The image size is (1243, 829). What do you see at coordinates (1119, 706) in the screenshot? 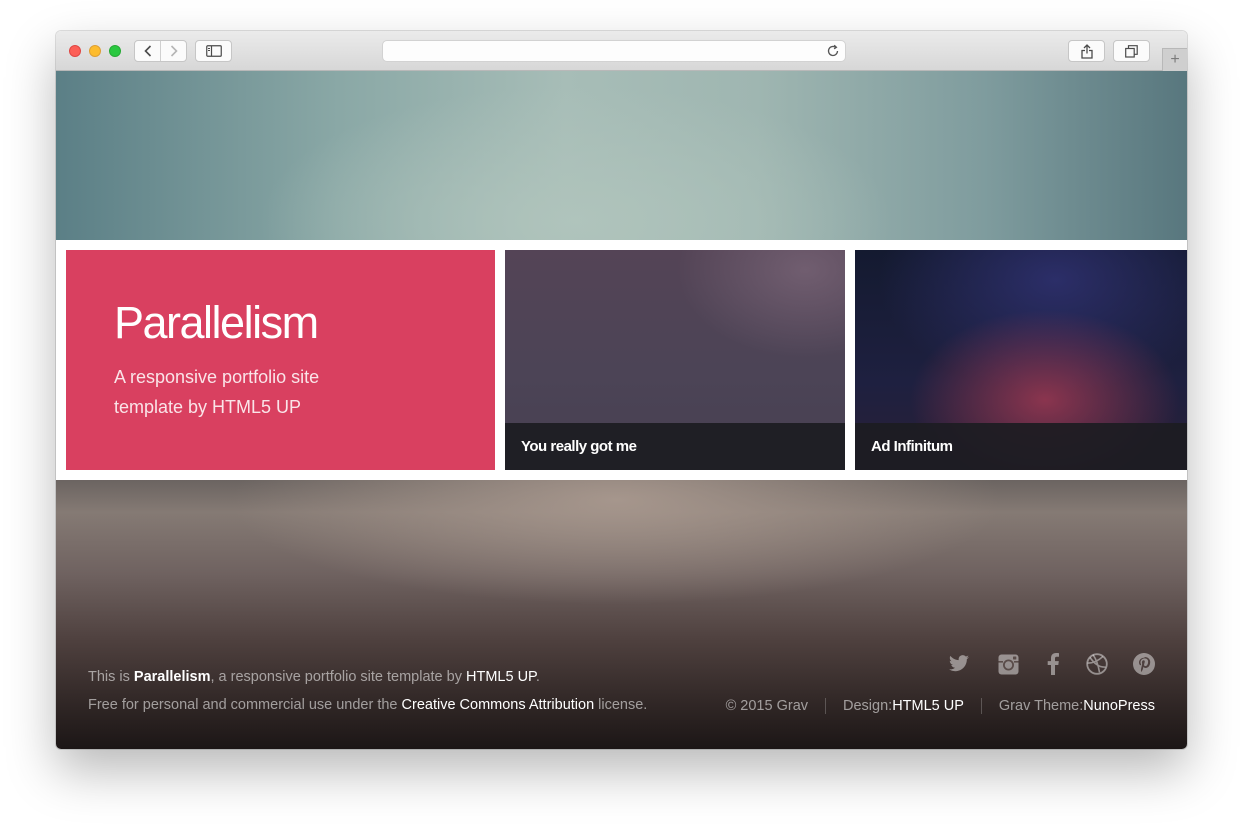
I see `theme-credit-link: NunoPress` at bounding box center [1119, 706].